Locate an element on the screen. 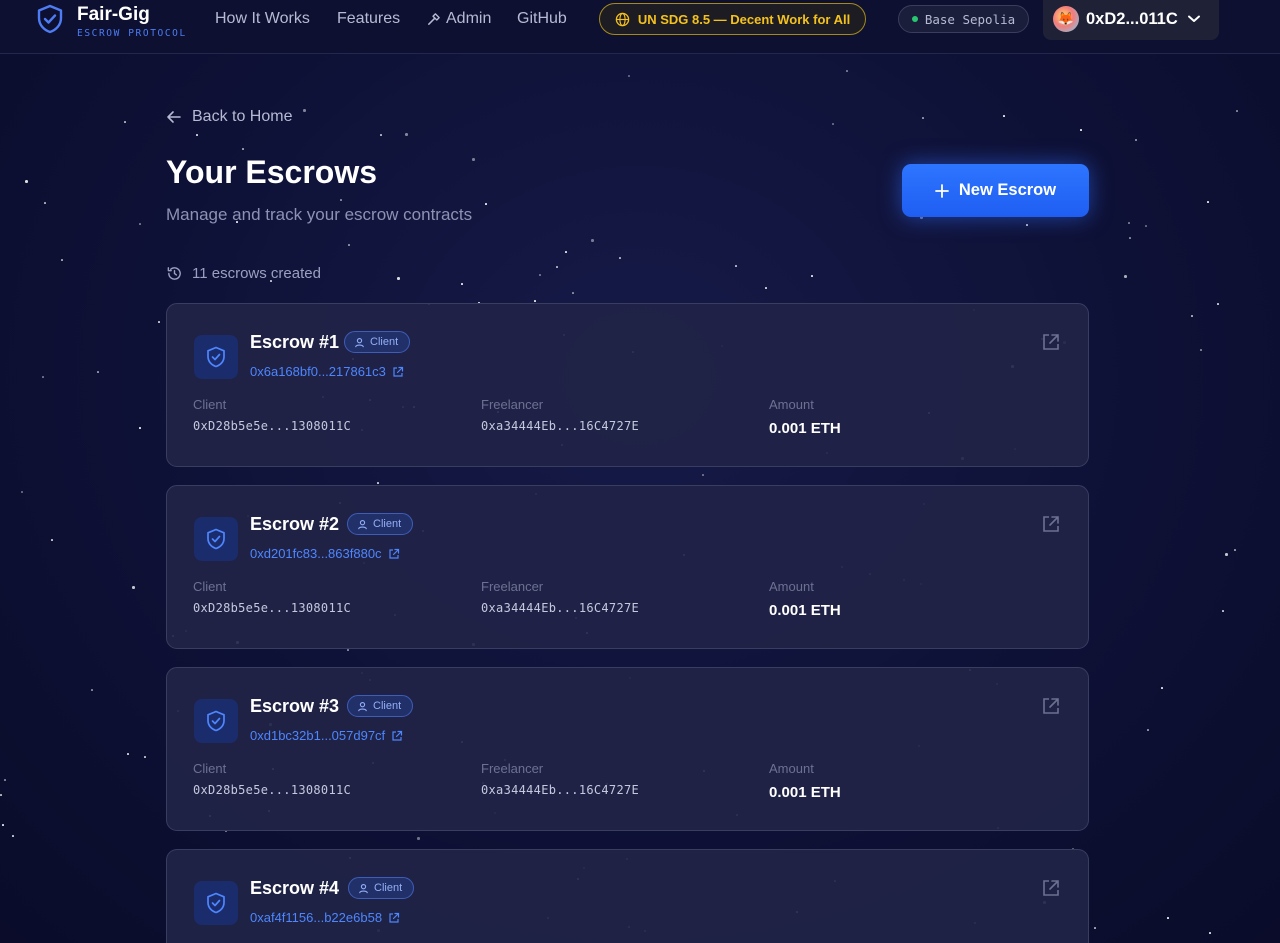 The image size is (1280, 943). escrow-title: Escrow #1 is located at coordinates (295, 342).